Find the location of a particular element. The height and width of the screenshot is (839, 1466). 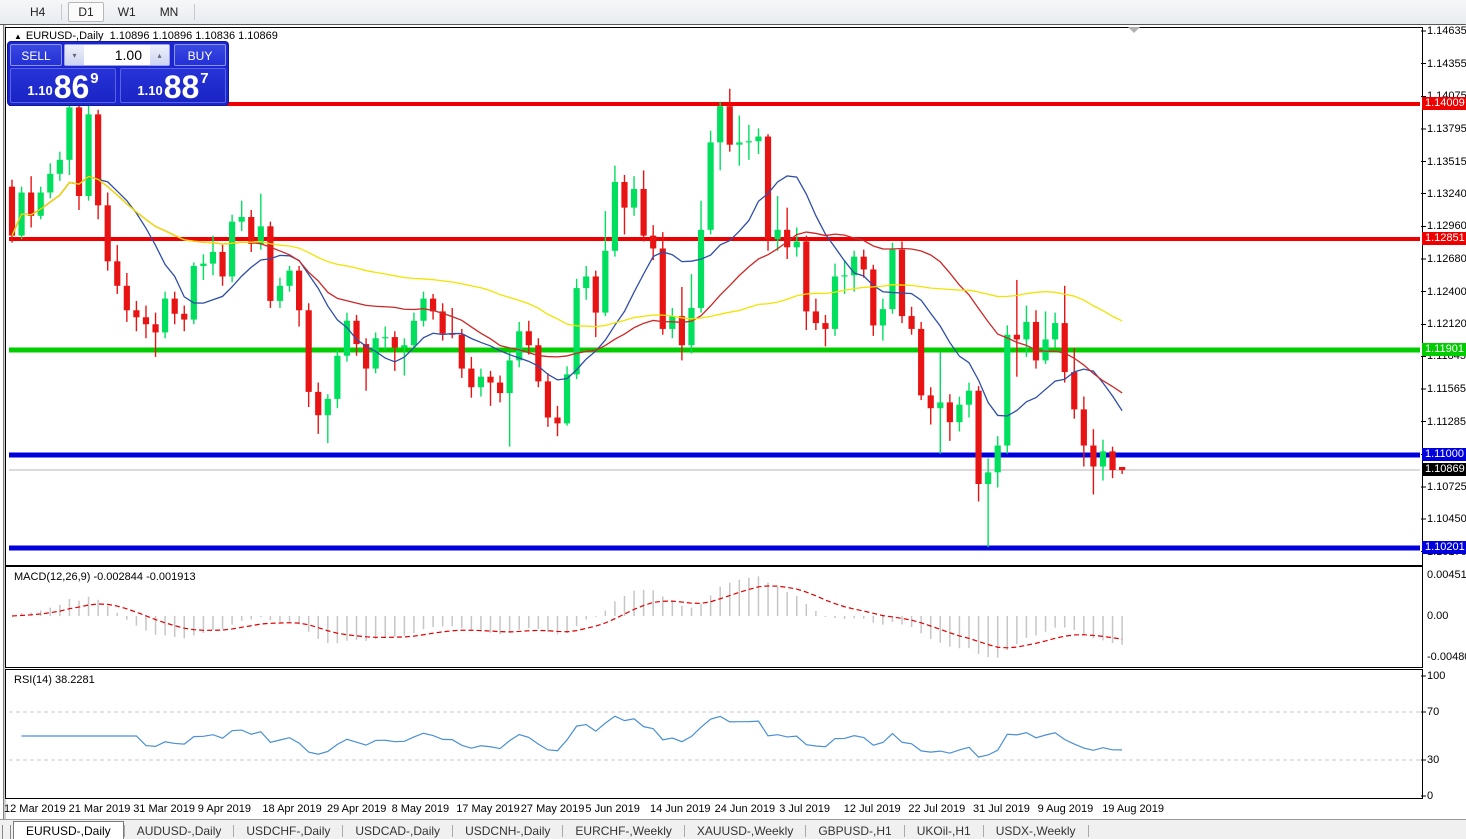

price-level-badge: 1.11000 is located at coordinates (1444, 454).